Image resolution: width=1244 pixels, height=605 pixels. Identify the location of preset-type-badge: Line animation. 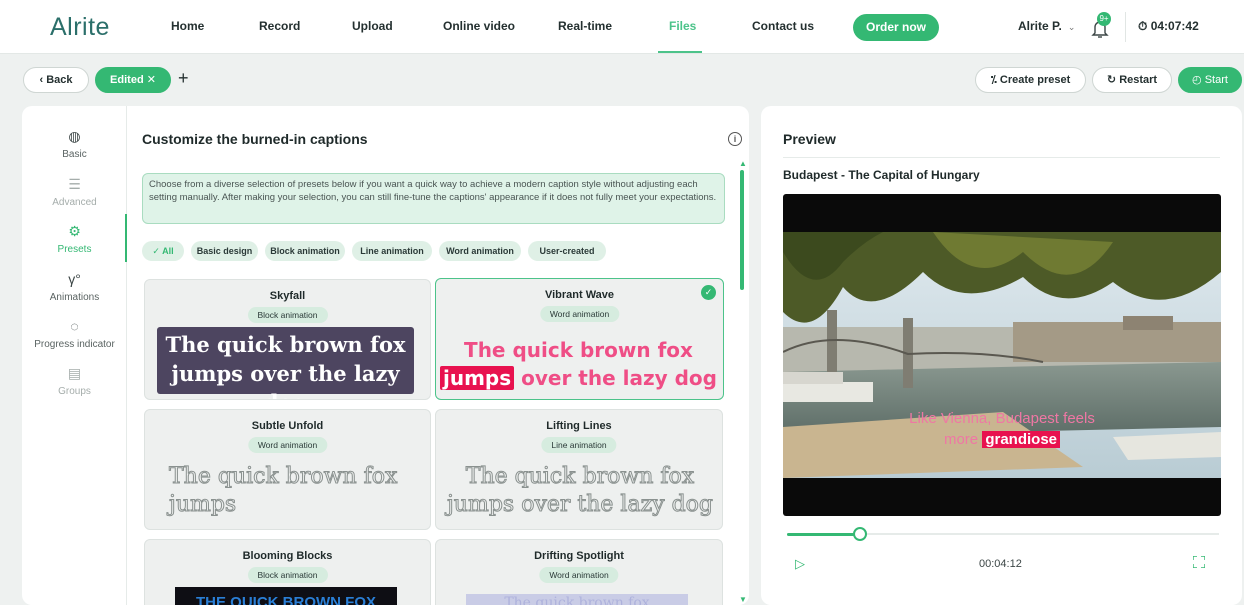
(579, 445).